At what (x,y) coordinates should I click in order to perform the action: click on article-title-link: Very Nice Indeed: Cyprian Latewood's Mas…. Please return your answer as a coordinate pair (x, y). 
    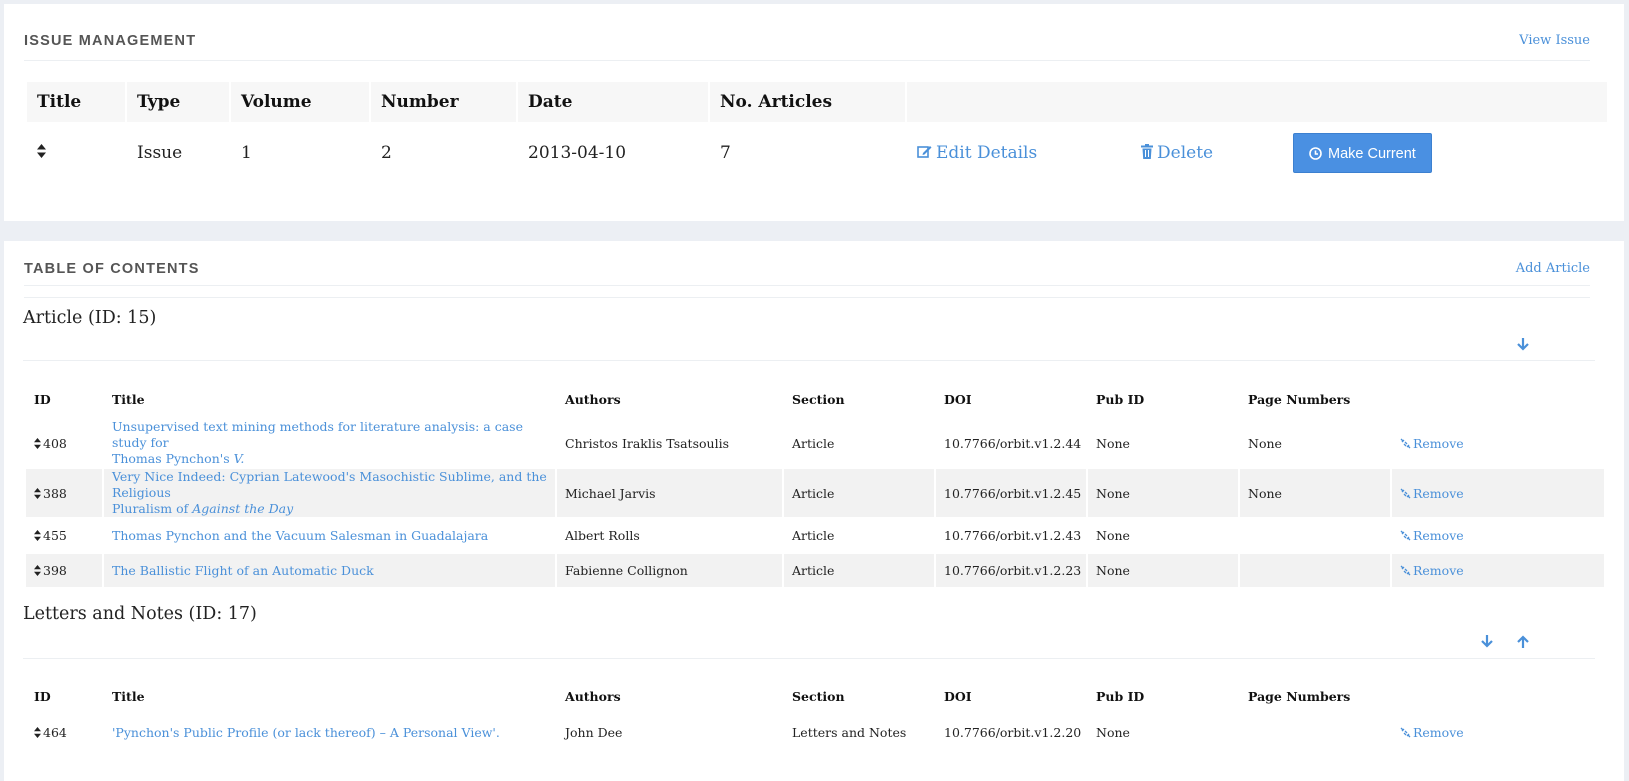
    Looking at the image, I should click on (329, 492).